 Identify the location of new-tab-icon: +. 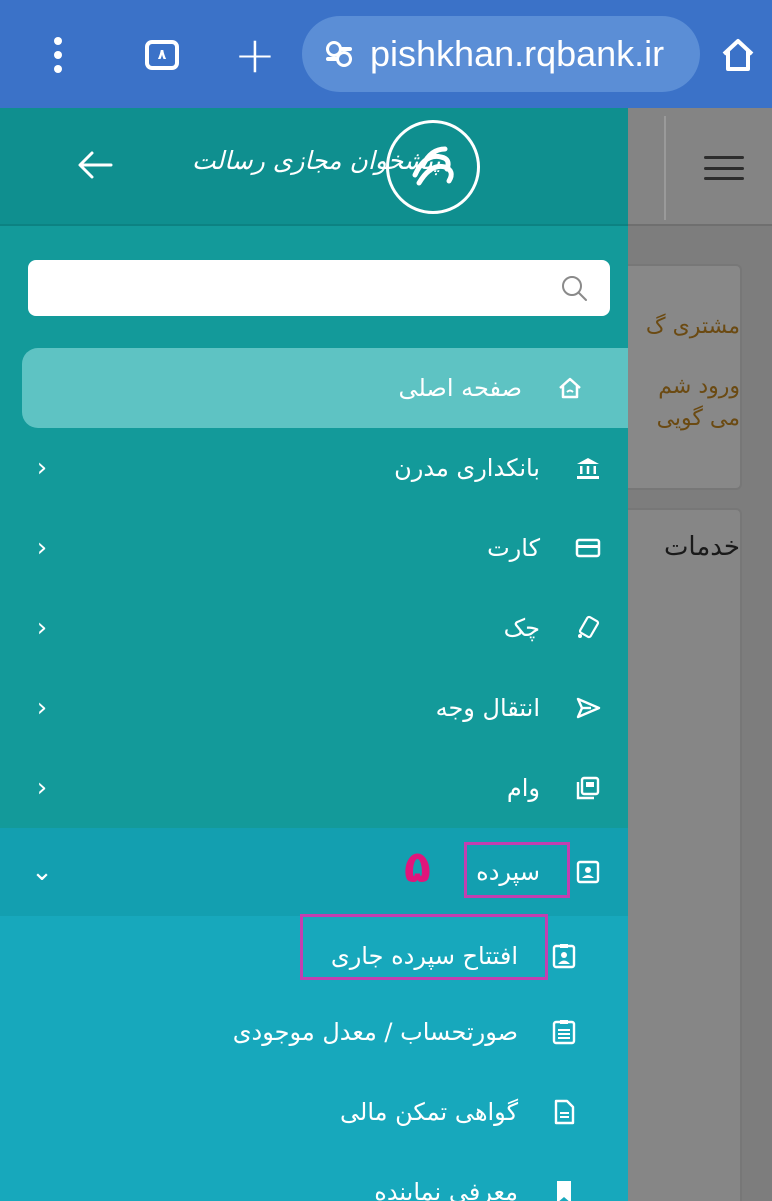
(255, 55).